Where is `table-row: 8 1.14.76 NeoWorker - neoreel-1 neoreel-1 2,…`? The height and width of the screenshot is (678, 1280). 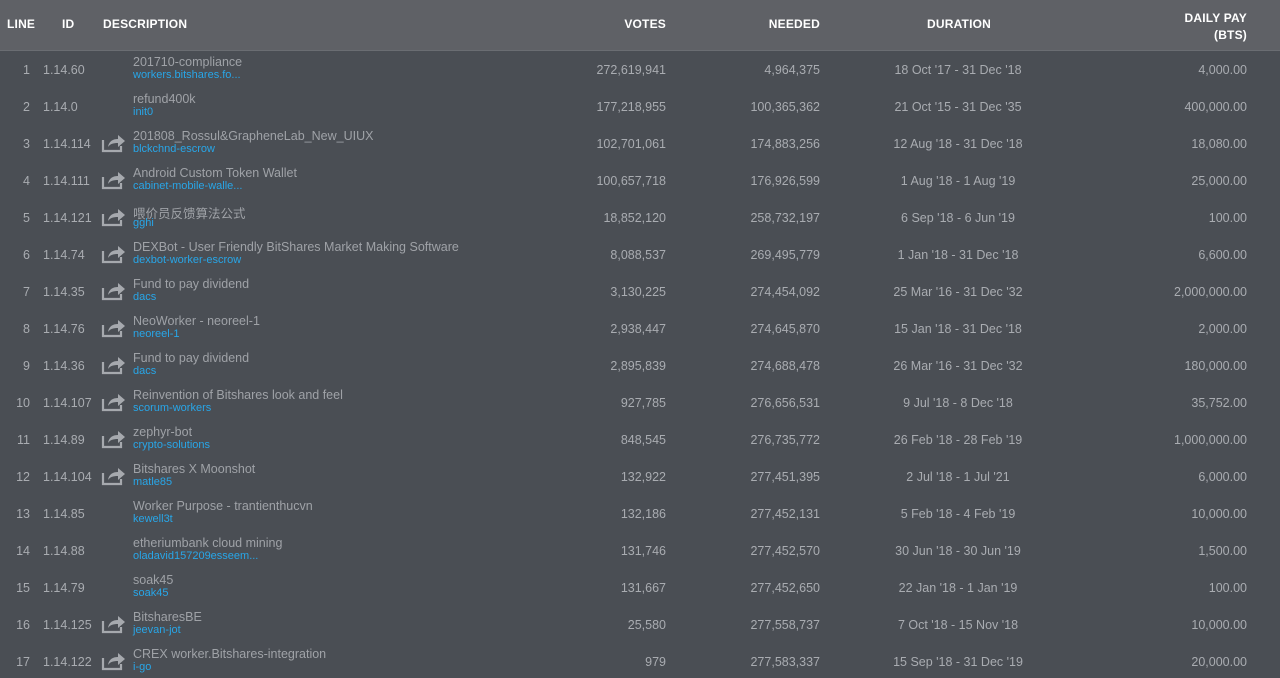 table-row: 8 1.14.76 NeoWorker - neoreel-1 neoreel-1 2,… is located at coordinates (640, 328).